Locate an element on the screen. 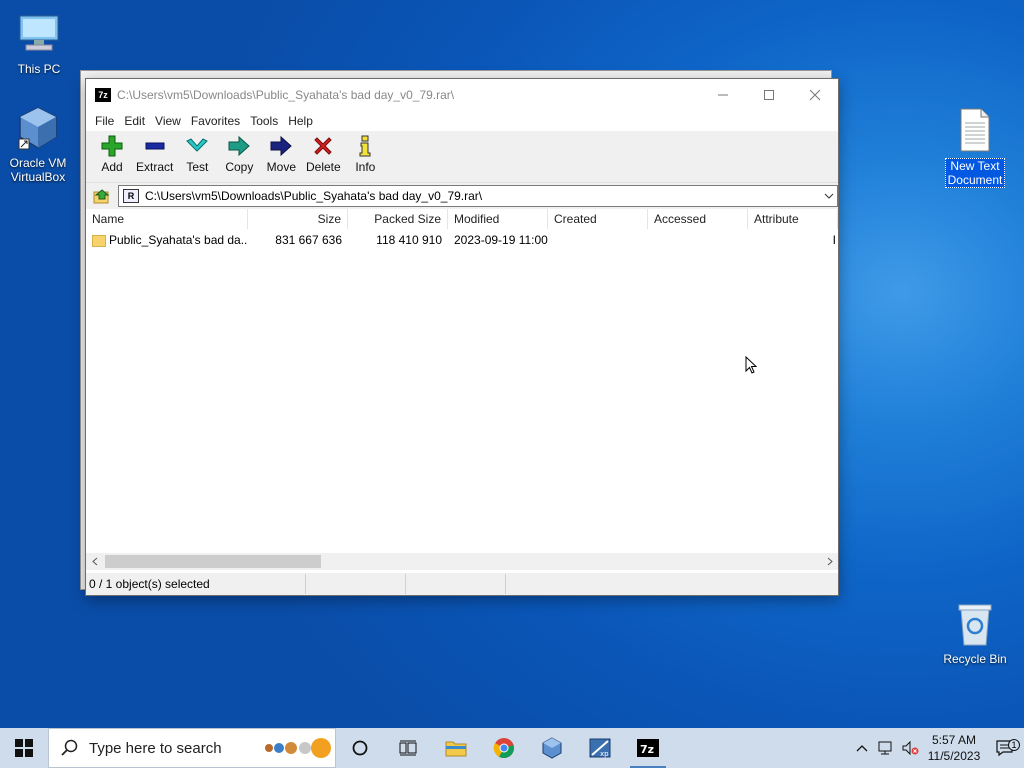 The width and height of the screenshot is (1024, 768). taskbar-xp-vm: xp is located at coordinates (600, 748).